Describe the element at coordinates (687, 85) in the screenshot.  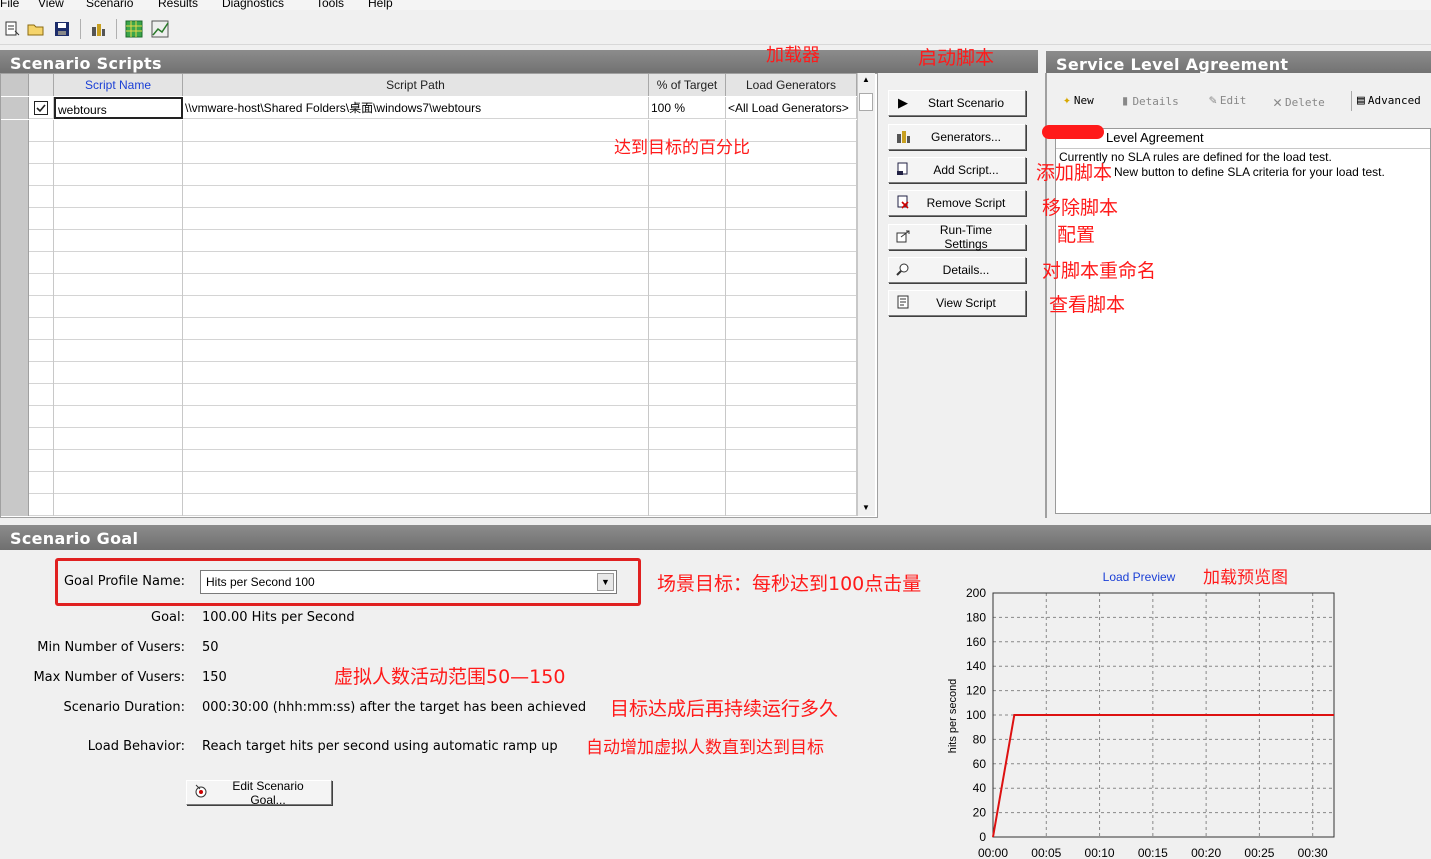
I see `column-header-percent: % of Target` at that location.